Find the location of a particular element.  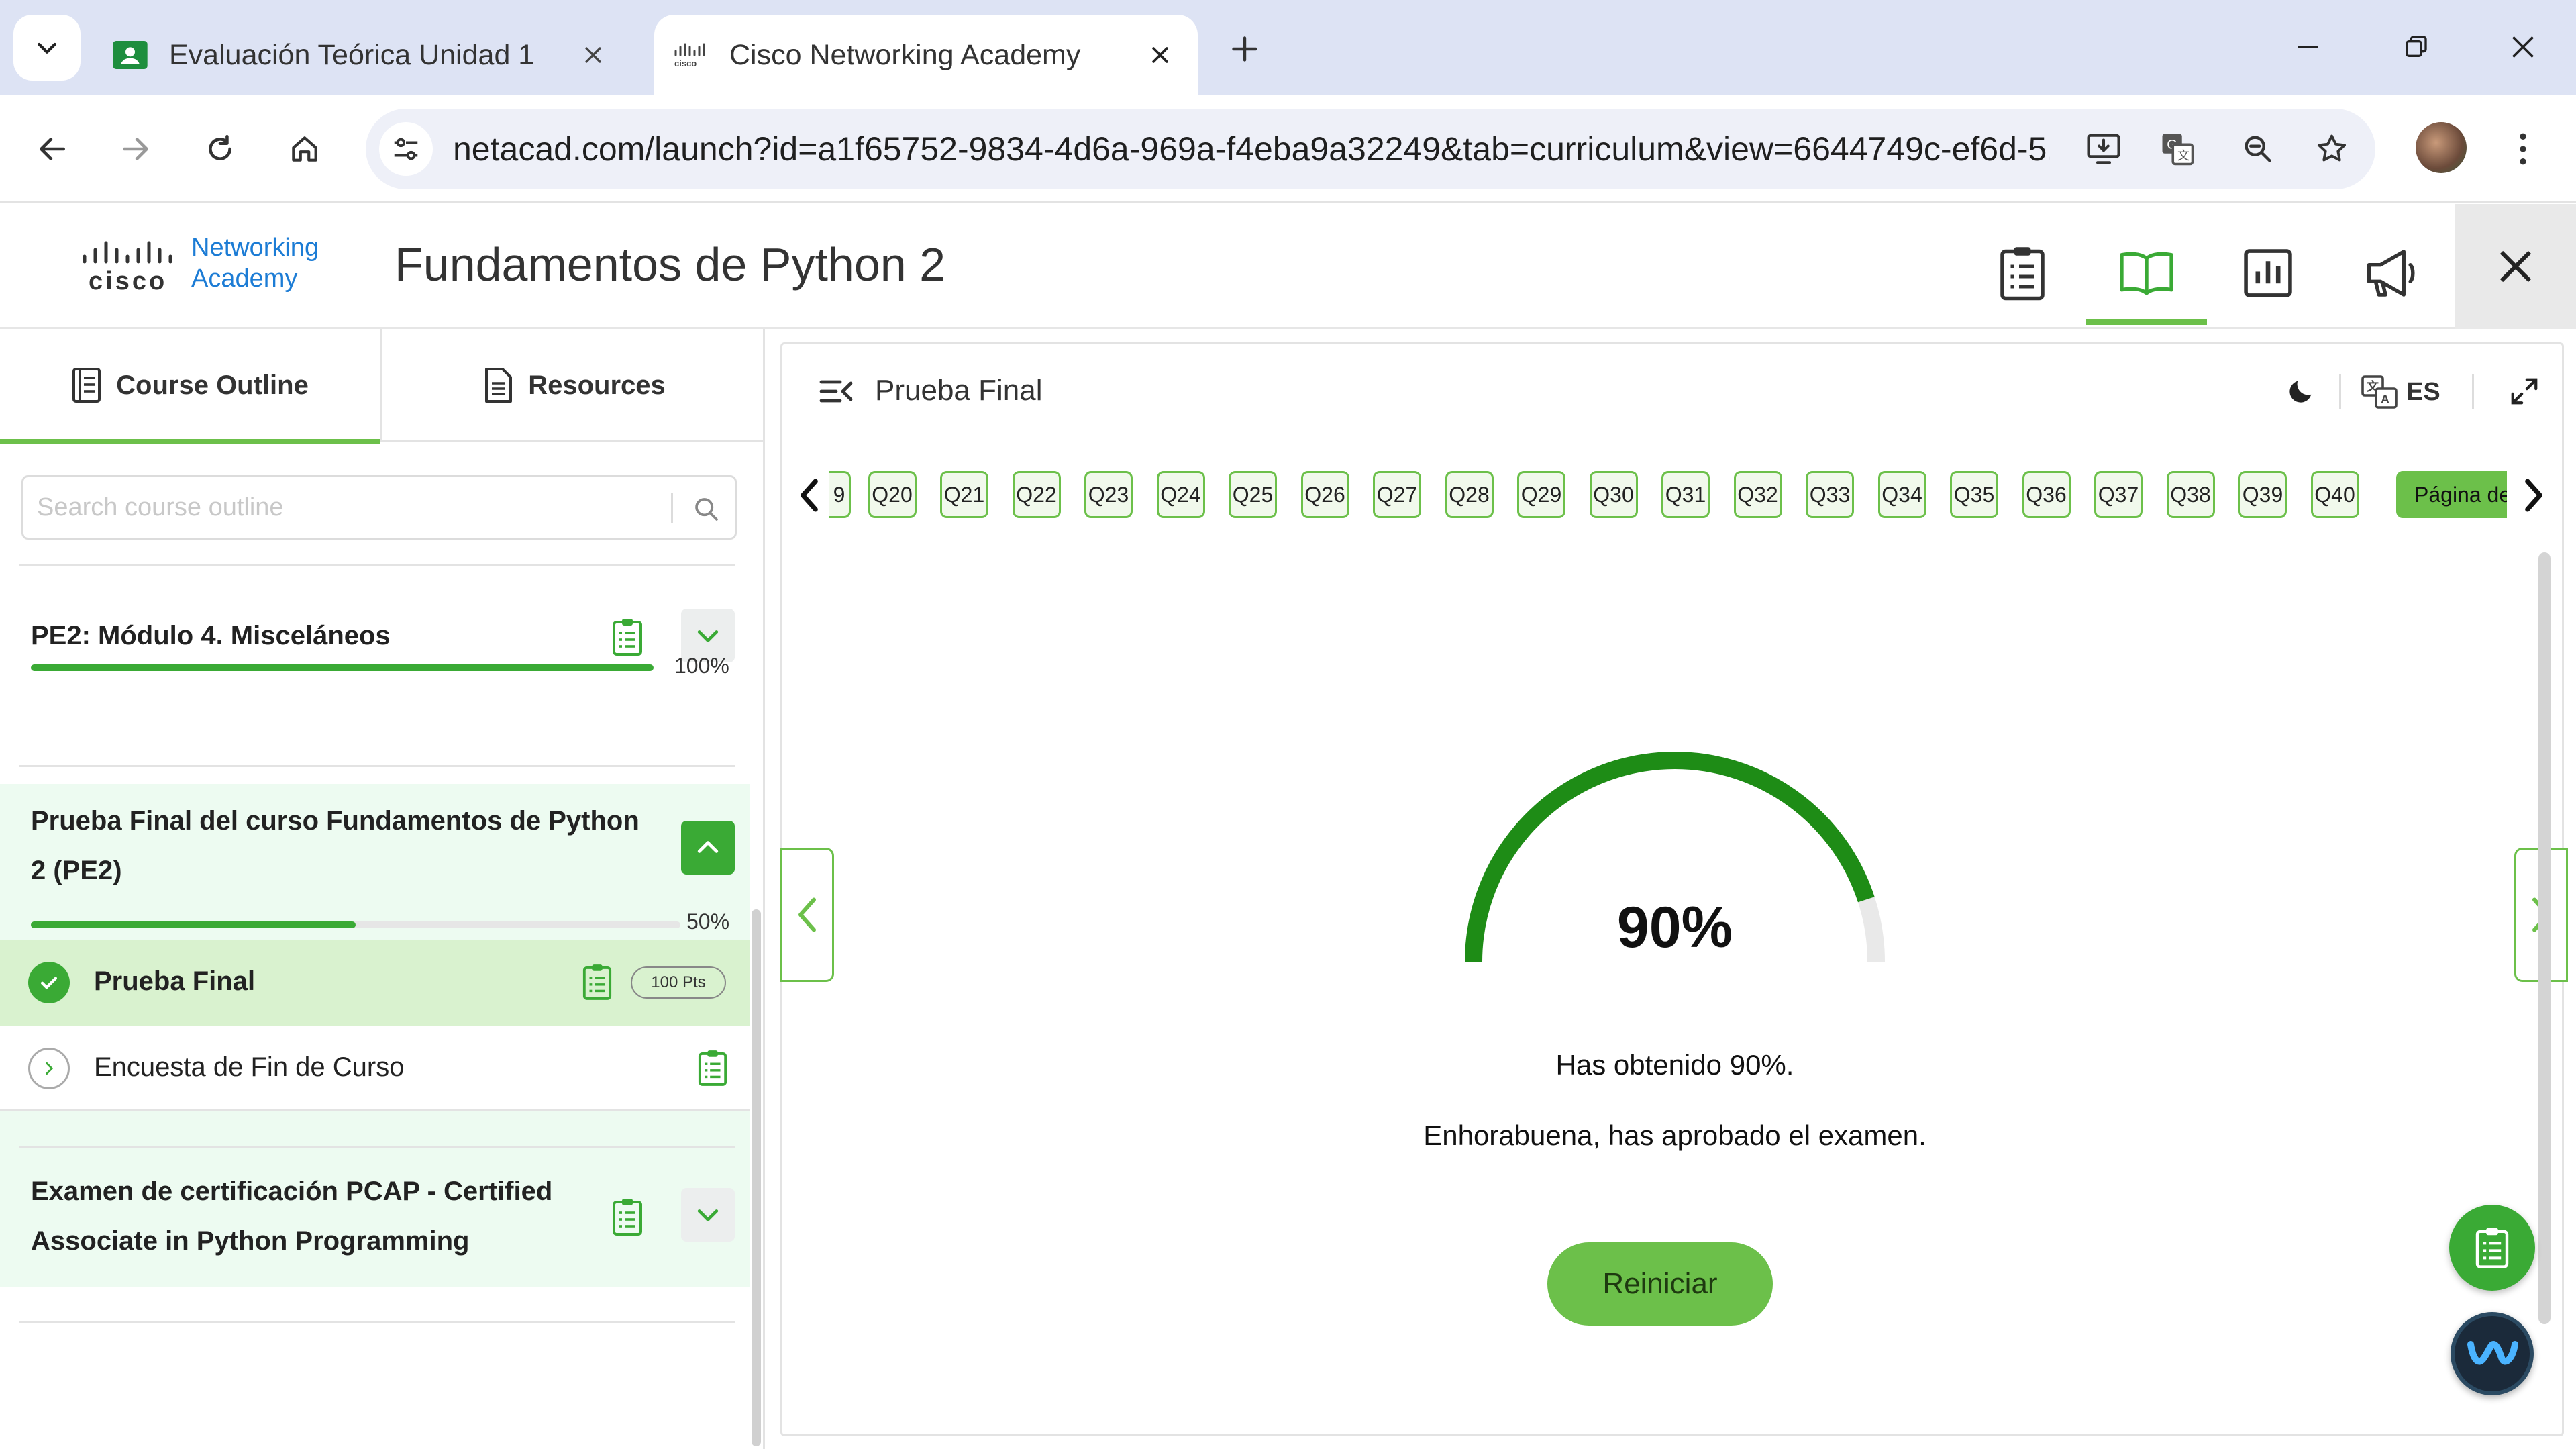

quiz-header: Prueba Final 文A ES is located at coordinates (1672, 391).